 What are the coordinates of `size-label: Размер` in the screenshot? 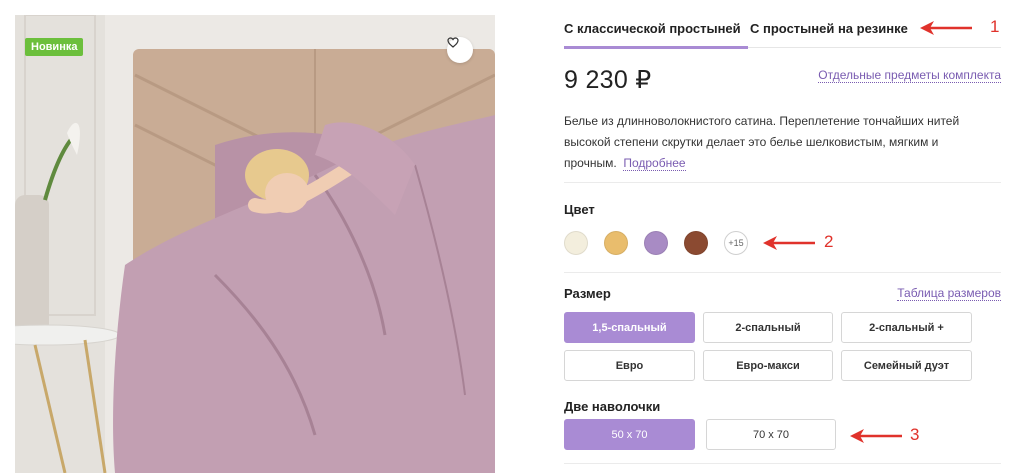 It's located at (587, 293).